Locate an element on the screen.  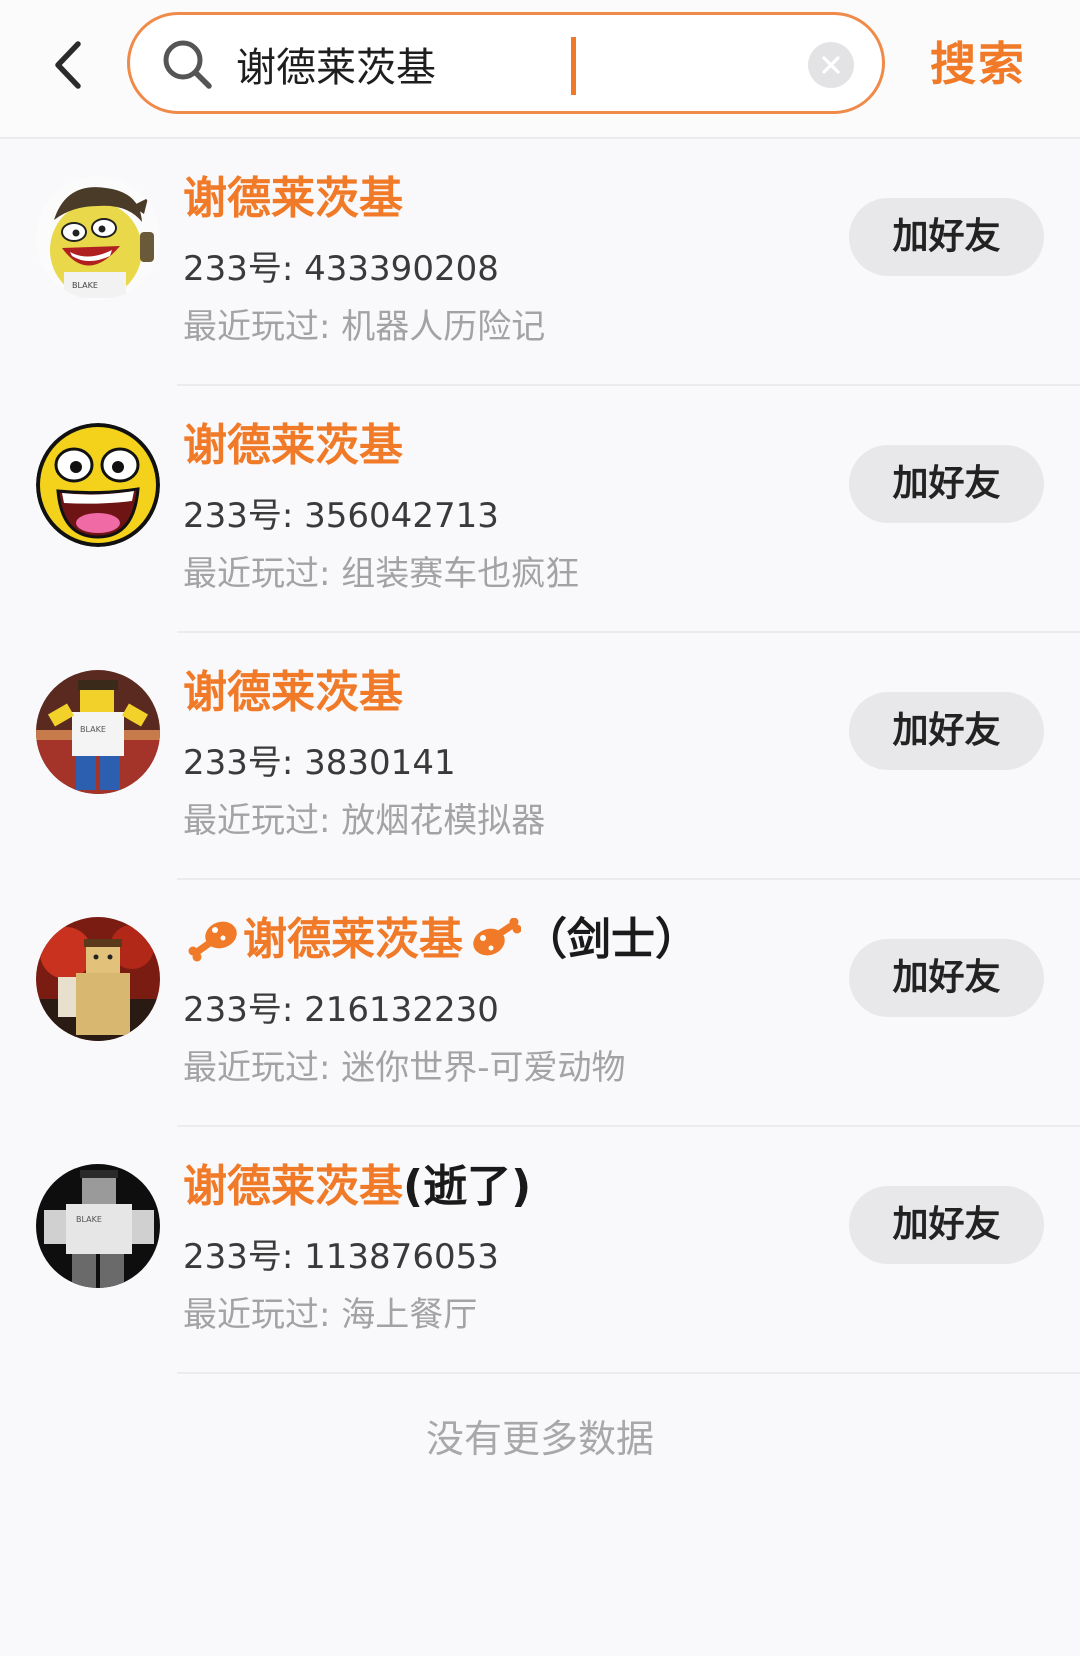
result-row: 谢德莱茨基 233号: 356042713 最近玩过: 组装赛车也疯狂 加好友 is located at coordinates (540, 509).